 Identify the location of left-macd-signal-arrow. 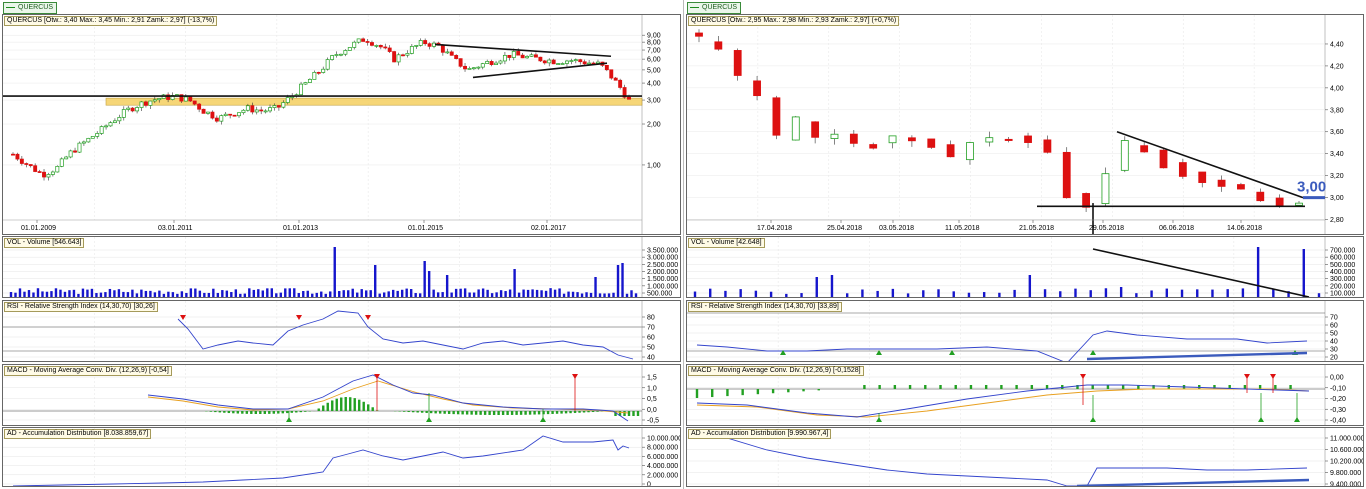
(429, 419).